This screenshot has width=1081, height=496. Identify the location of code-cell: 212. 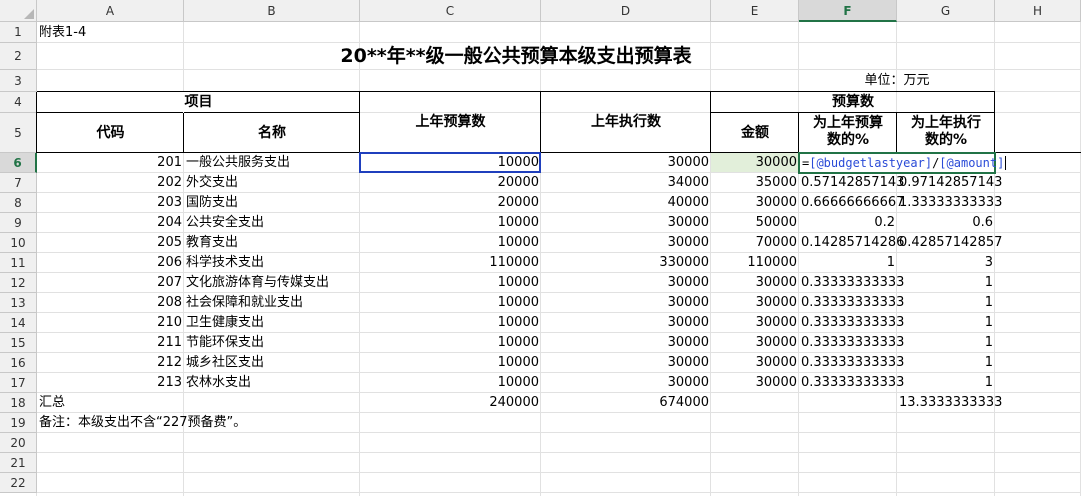
(110, 363).